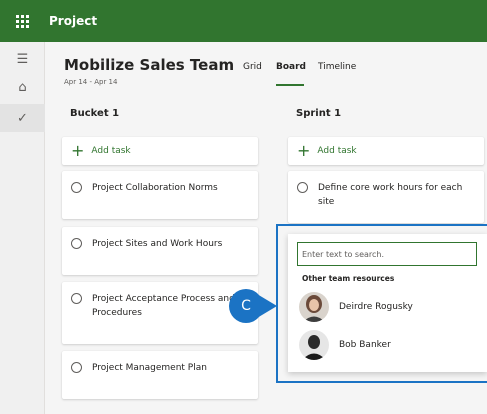 Image resolution: width=487 pixels, height=414 pixels. Describe the element at coordinates (318, 113) in the screenshot. I see `bucket-title: Sprint 1` at that location.